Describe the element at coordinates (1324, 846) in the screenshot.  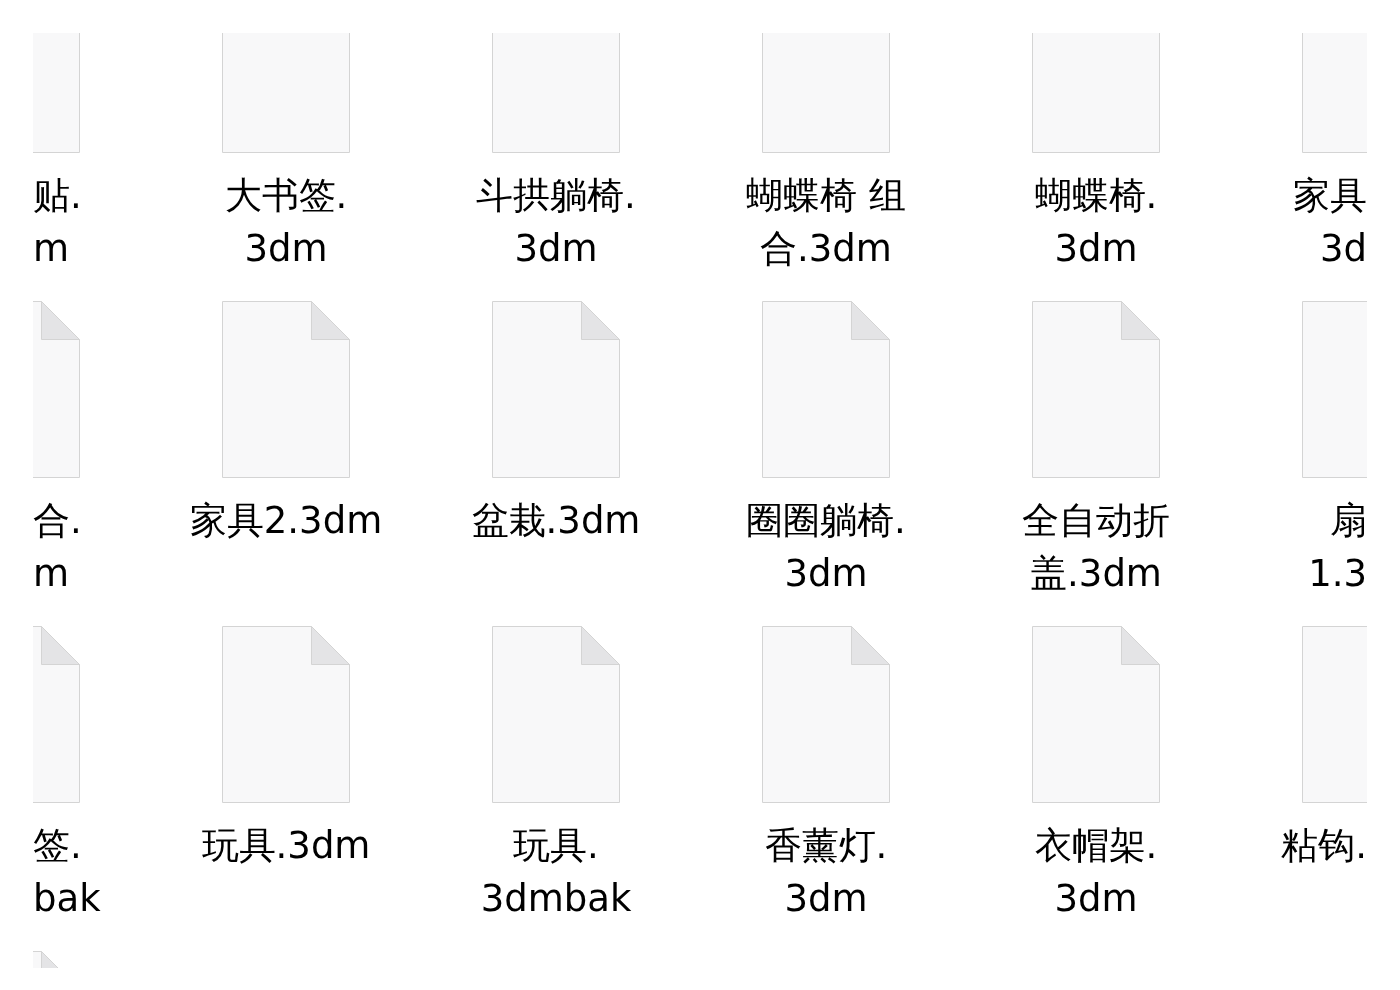
I see `file-name-label: 粘钩.` at that location.